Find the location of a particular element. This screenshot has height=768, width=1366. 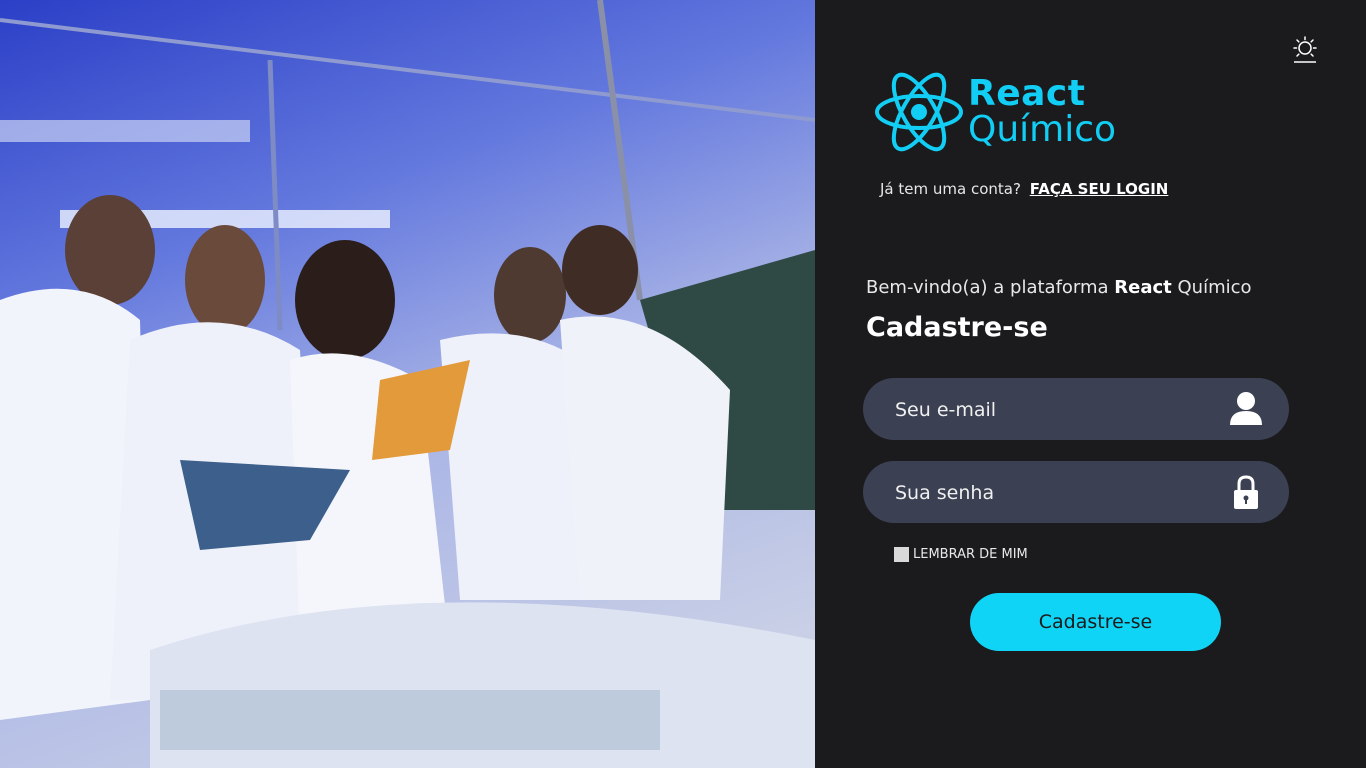

sun-icon is located at coordinates (1305, 49).